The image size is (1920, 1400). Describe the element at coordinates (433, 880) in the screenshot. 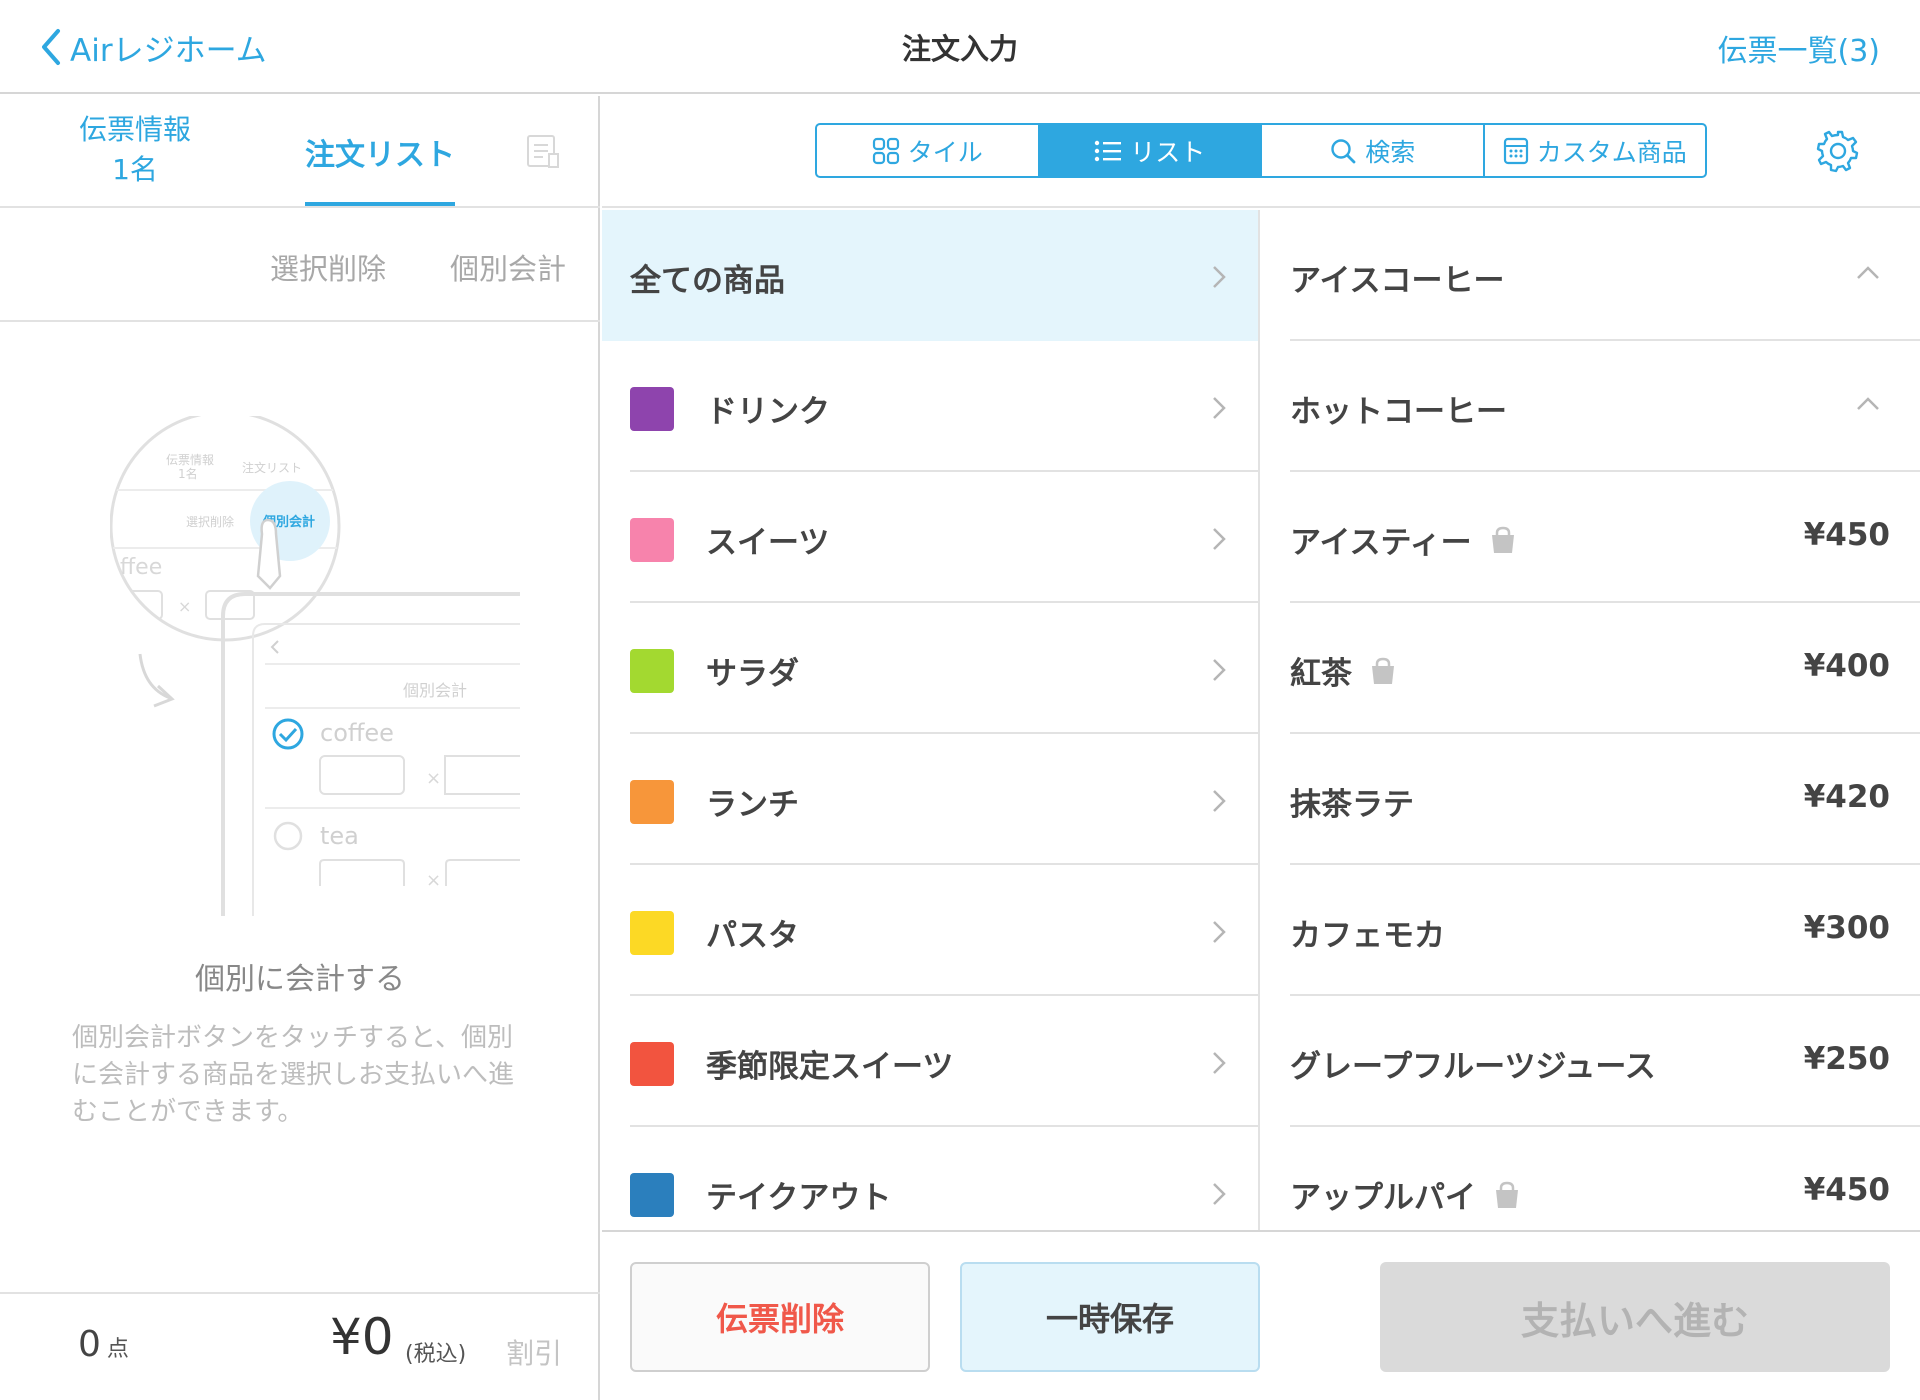

I see `illus-times-3: ×` at that location.